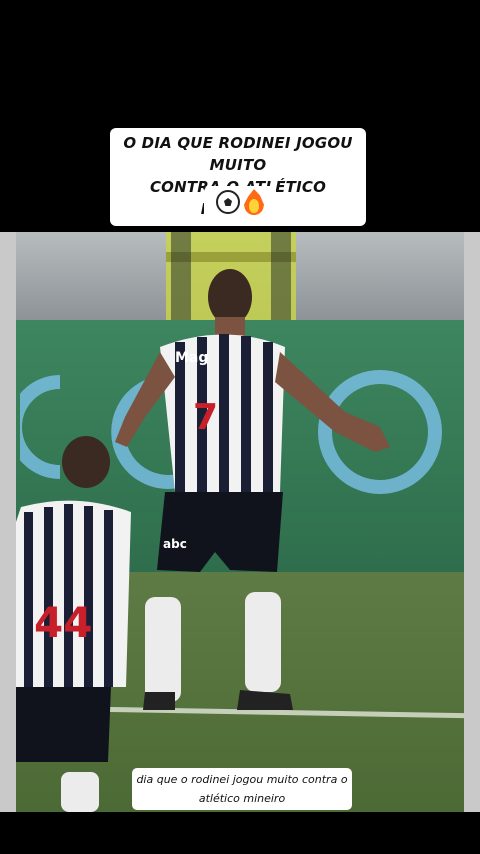  Describe the element at coordinates (175, 544) in the screenshot. I see `shorts-sponsor: abc` at that location.